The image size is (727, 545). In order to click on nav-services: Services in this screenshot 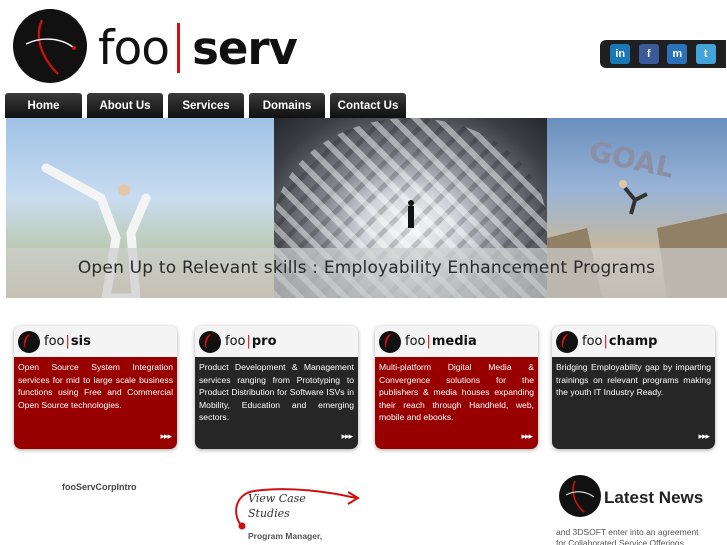, I will do `click(206, 105)`.